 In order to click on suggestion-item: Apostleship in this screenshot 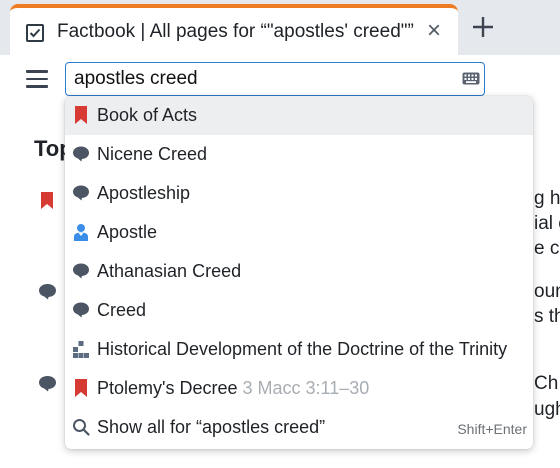, I will do `click(299, 193)`.